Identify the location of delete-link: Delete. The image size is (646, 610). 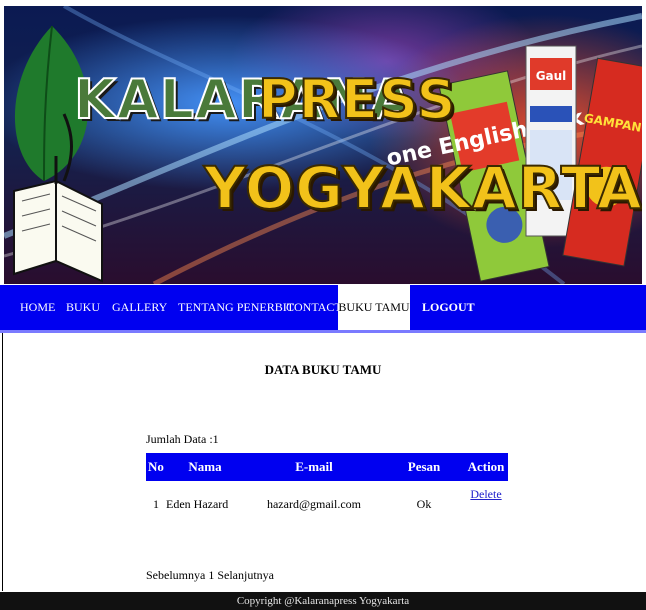
(485, 494).